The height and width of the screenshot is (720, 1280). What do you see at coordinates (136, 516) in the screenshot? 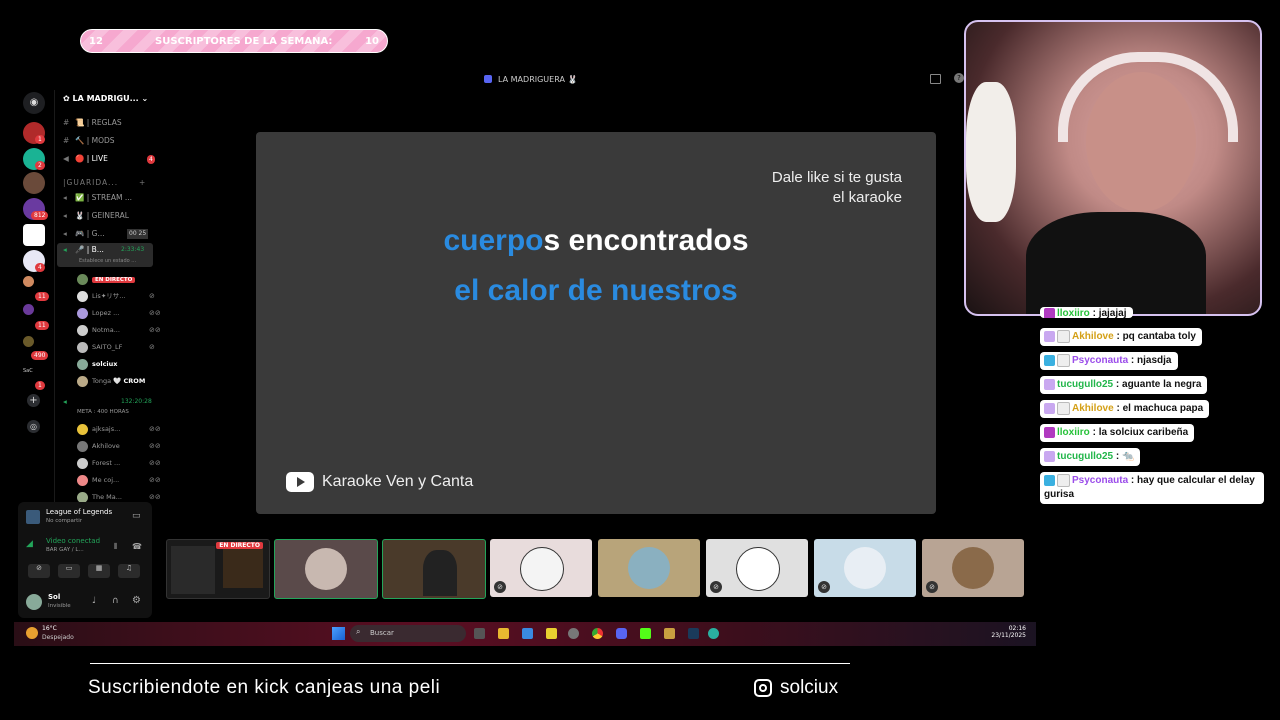
I see `share-screen-icon: ▭` at bounding box center [136, 516].